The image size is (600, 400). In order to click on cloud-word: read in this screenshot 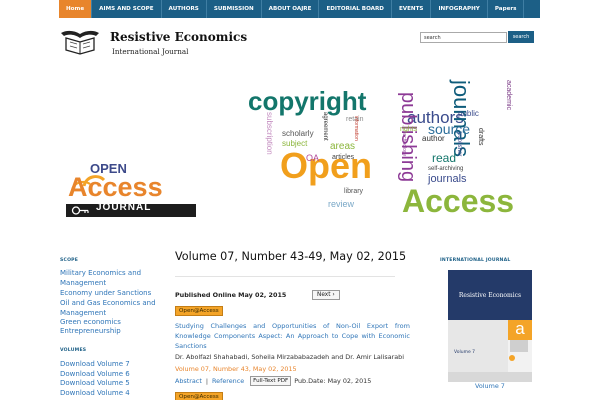, I will do `click(444, 158)`.